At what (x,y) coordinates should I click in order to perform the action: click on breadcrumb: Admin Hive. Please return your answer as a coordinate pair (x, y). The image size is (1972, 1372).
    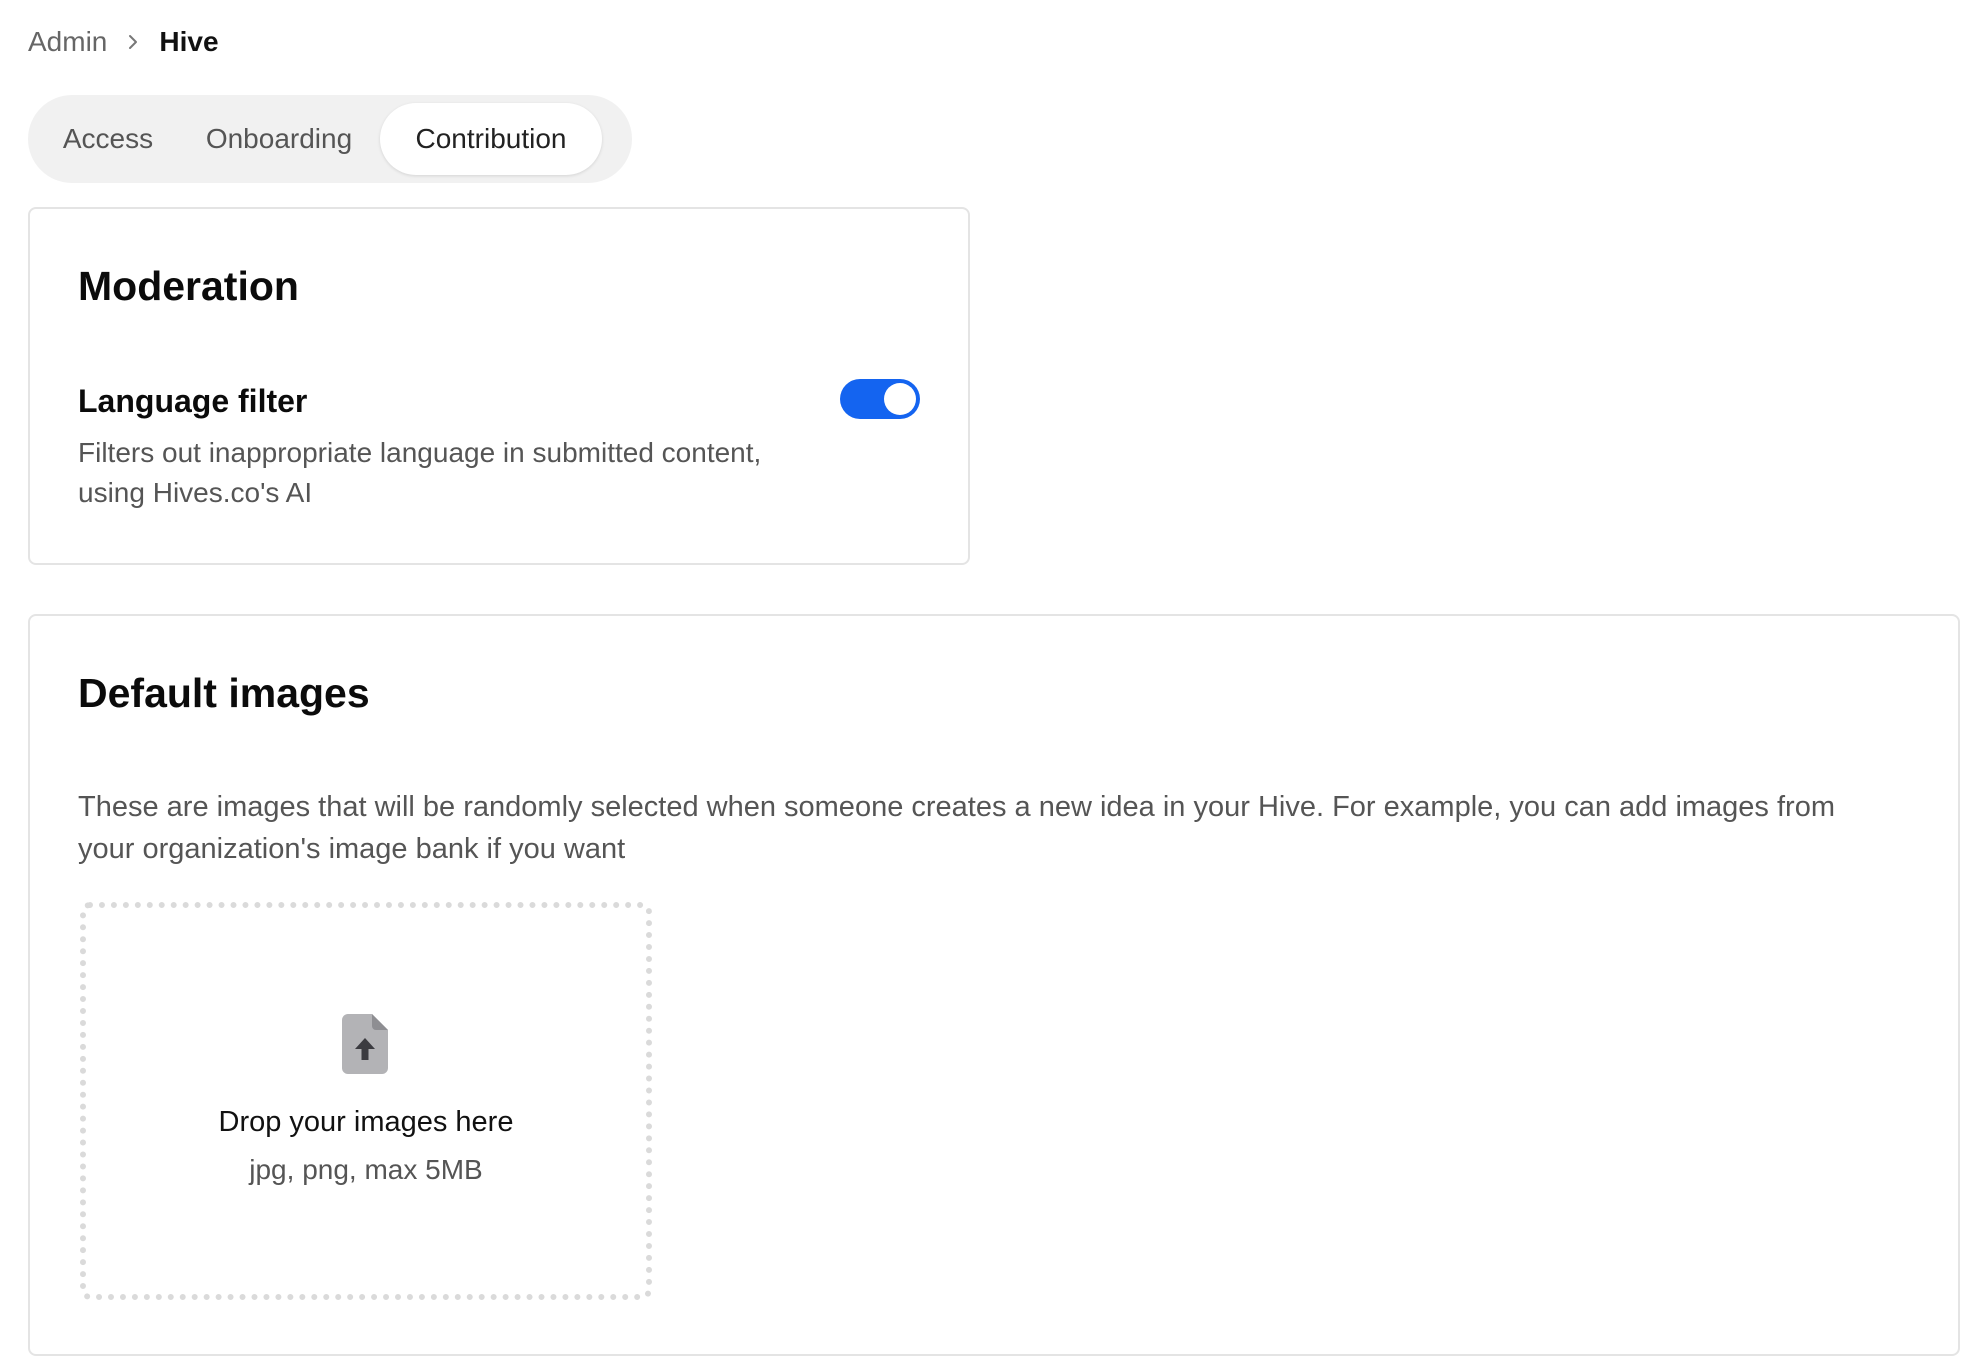
    Looking at the image, I should click on (123, 42).